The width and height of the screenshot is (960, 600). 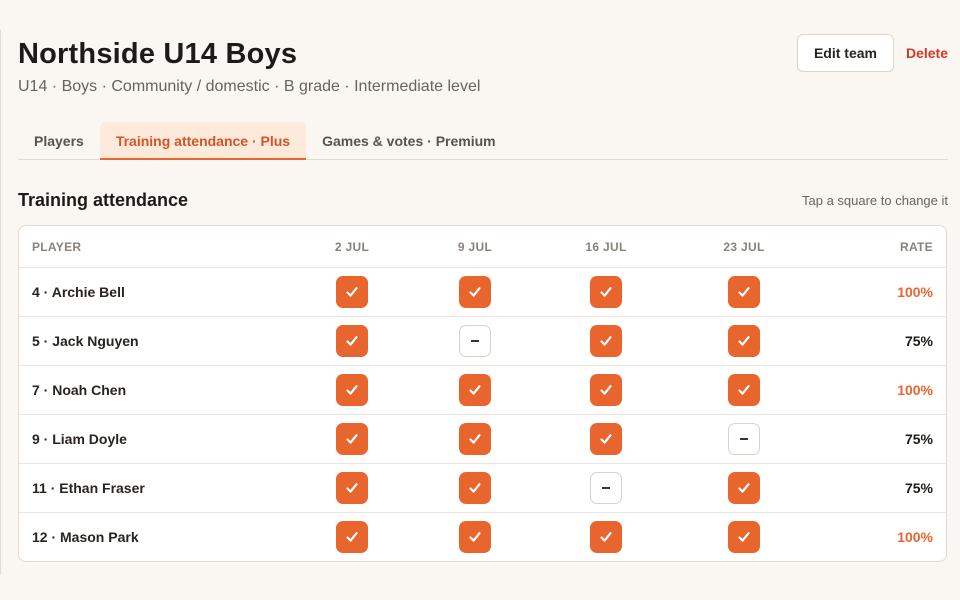 I want to click on delete-team-button: Delete, so click(x=927, y=53).